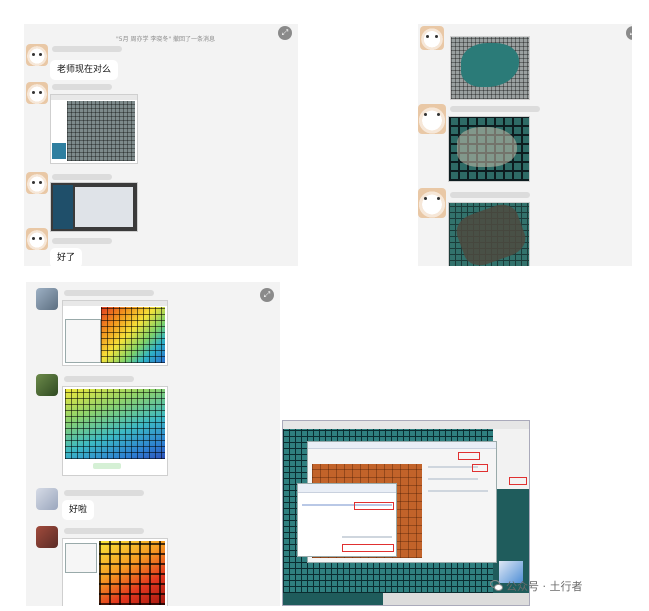 The image size is (649, 611). What do you see at coordinates (107, 466) in the screenshot?
I see `status-strip` at bounding box center [107, 466].